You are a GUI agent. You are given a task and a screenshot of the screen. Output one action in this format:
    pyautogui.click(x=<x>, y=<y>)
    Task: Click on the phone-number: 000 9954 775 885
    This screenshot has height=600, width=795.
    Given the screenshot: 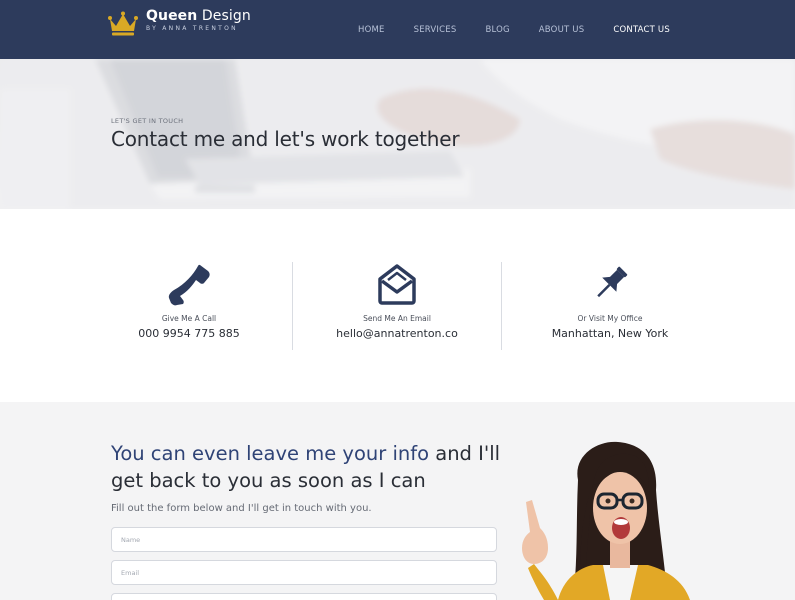 What is the action you would take?
    pyautogui.click(x=189, y=333)
    